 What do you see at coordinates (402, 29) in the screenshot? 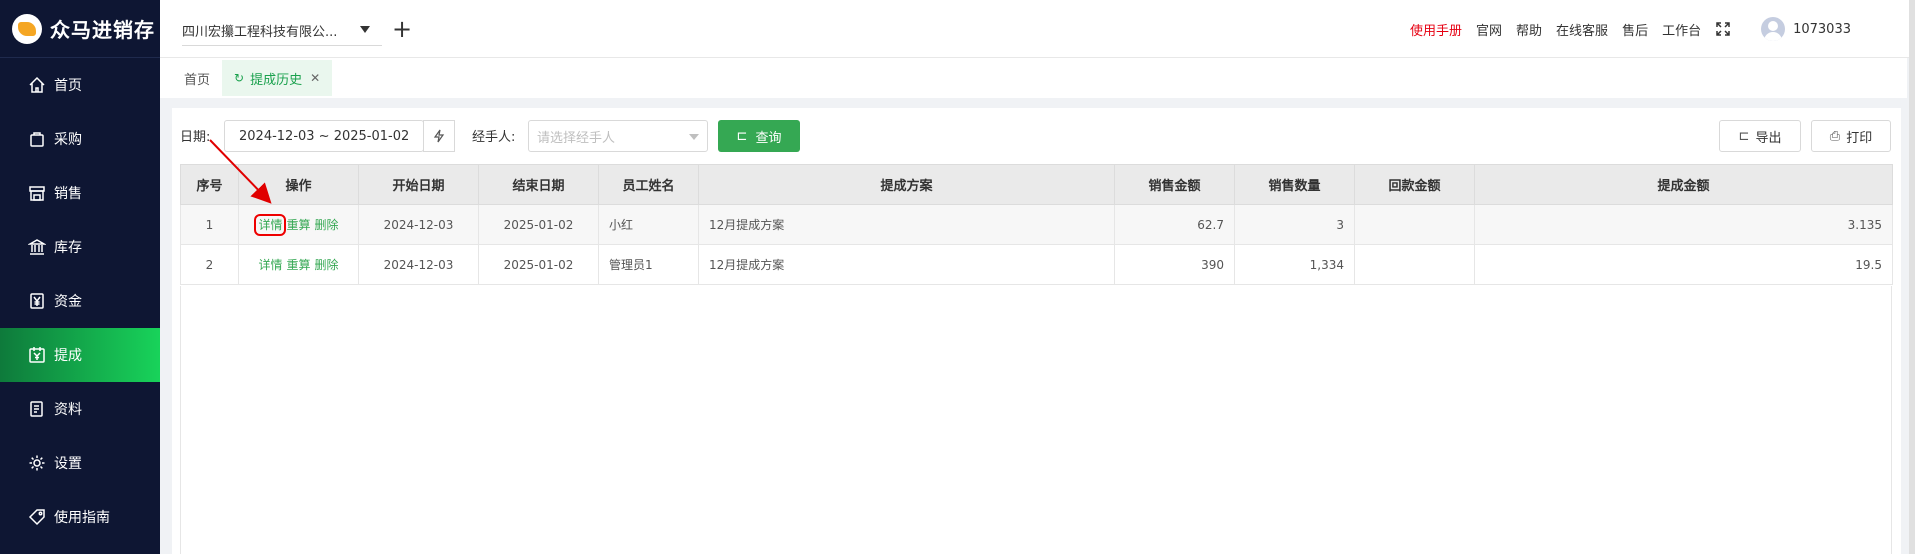
I see `add-icon: +` at bounding box center [402, 29].